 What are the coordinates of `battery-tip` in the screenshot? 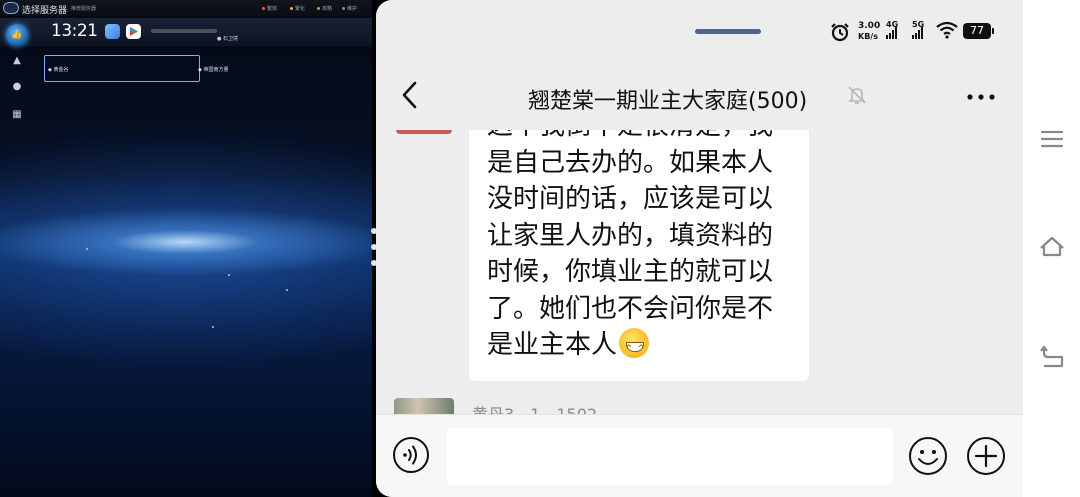 It's located at (993, 31).